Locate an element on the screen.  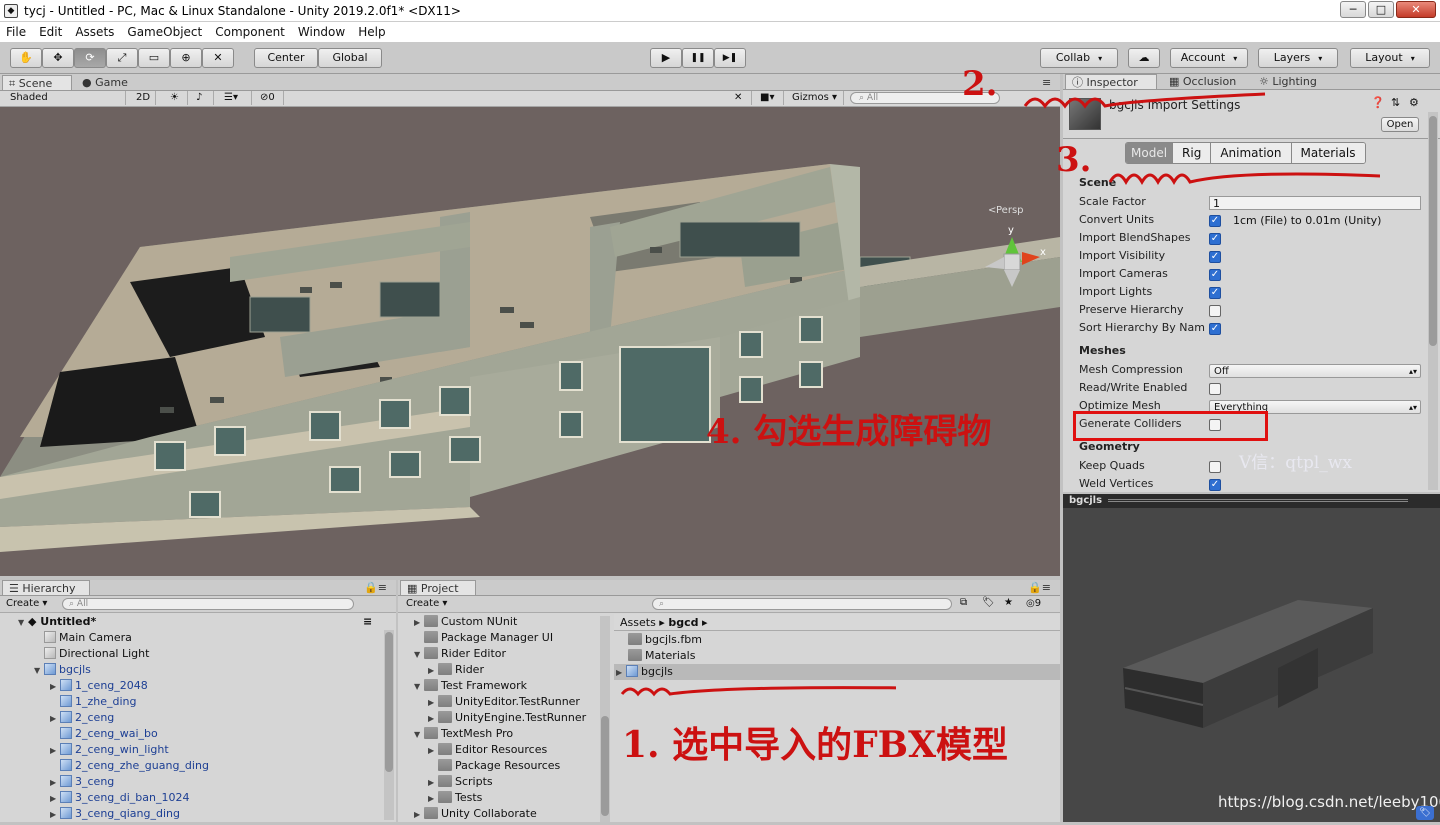
menu-gameobject: GameObject is located at coordinates (164, 32).